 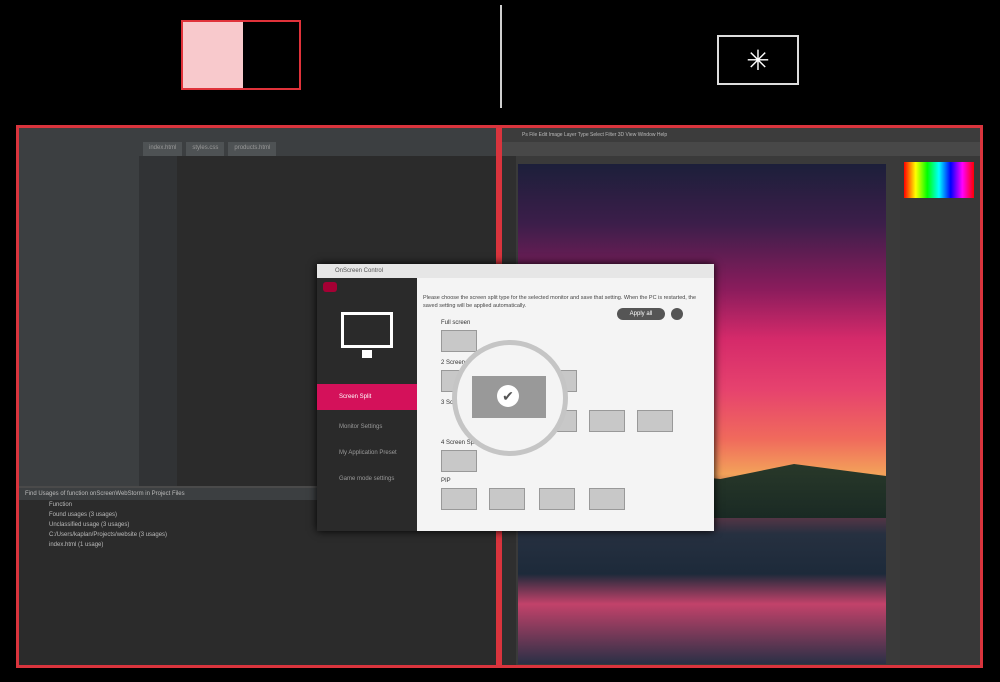 What do you see at coordinates (257, 135) in the screenshot?
I see `ide-menubar` at bounding box center [257, 135].